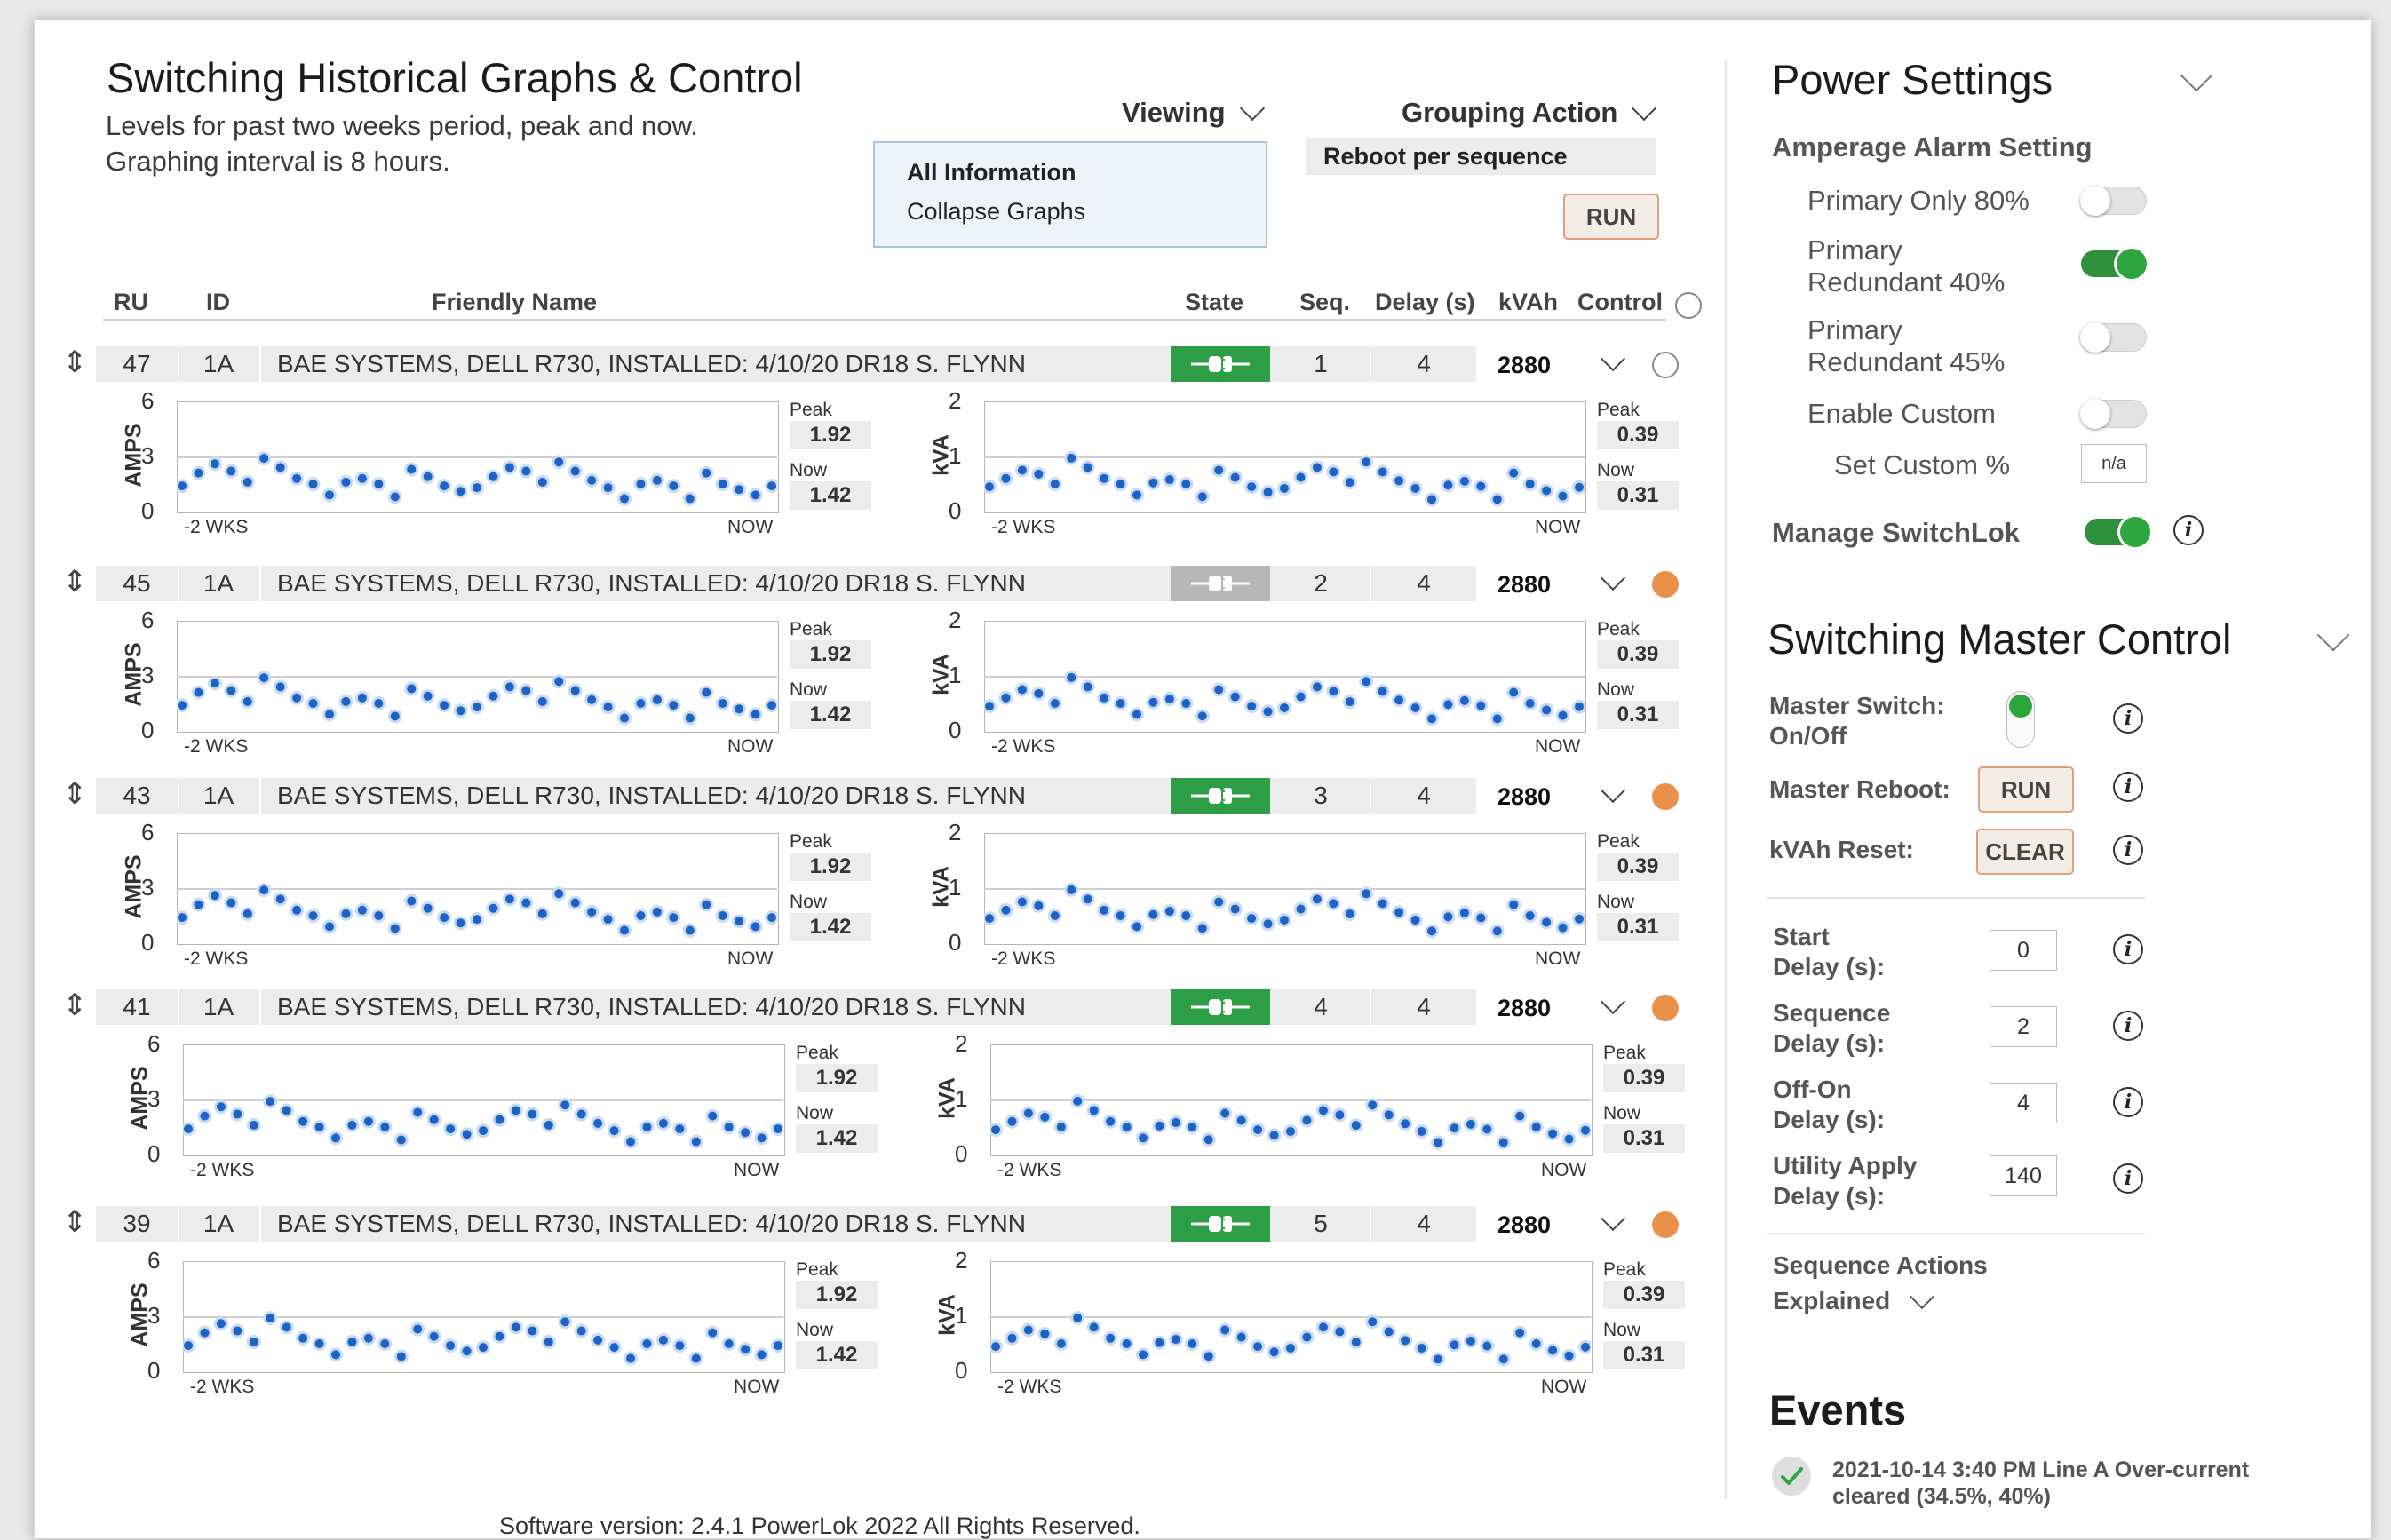 Image resolution: width=2391 pixels, height=1540 pixels. Describe the element at coordinates (1321, 584) in the screenshot. I see `row-seq: 2` at that location.